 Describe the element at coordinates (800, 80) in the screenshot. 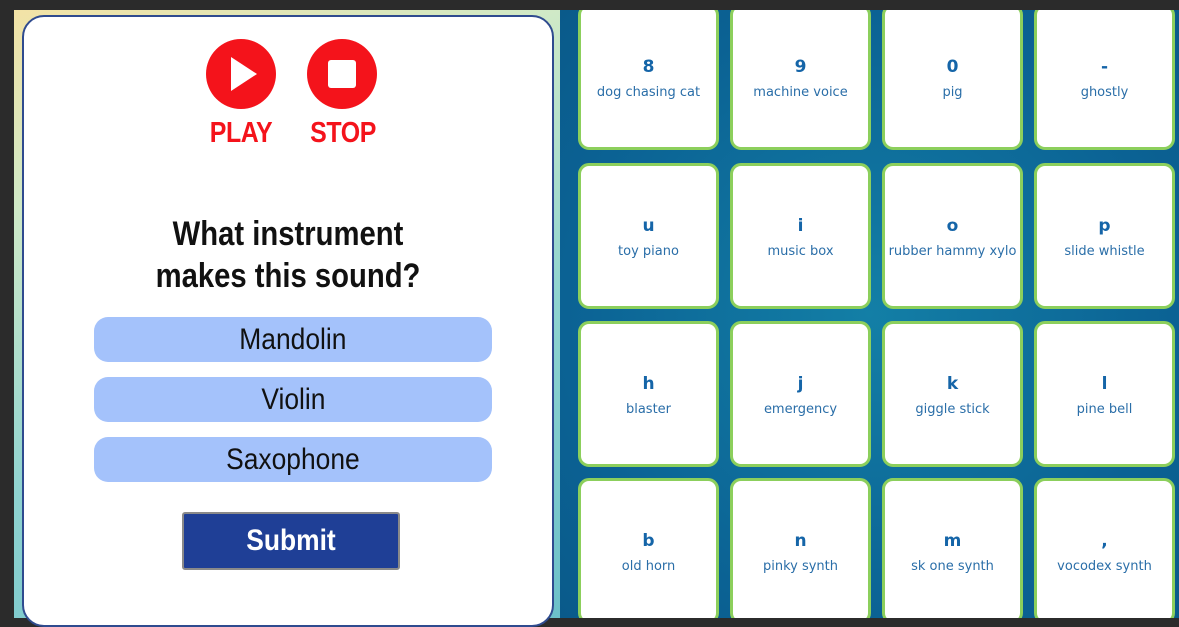

I see `pad-9: 9 machine voice` at that location.